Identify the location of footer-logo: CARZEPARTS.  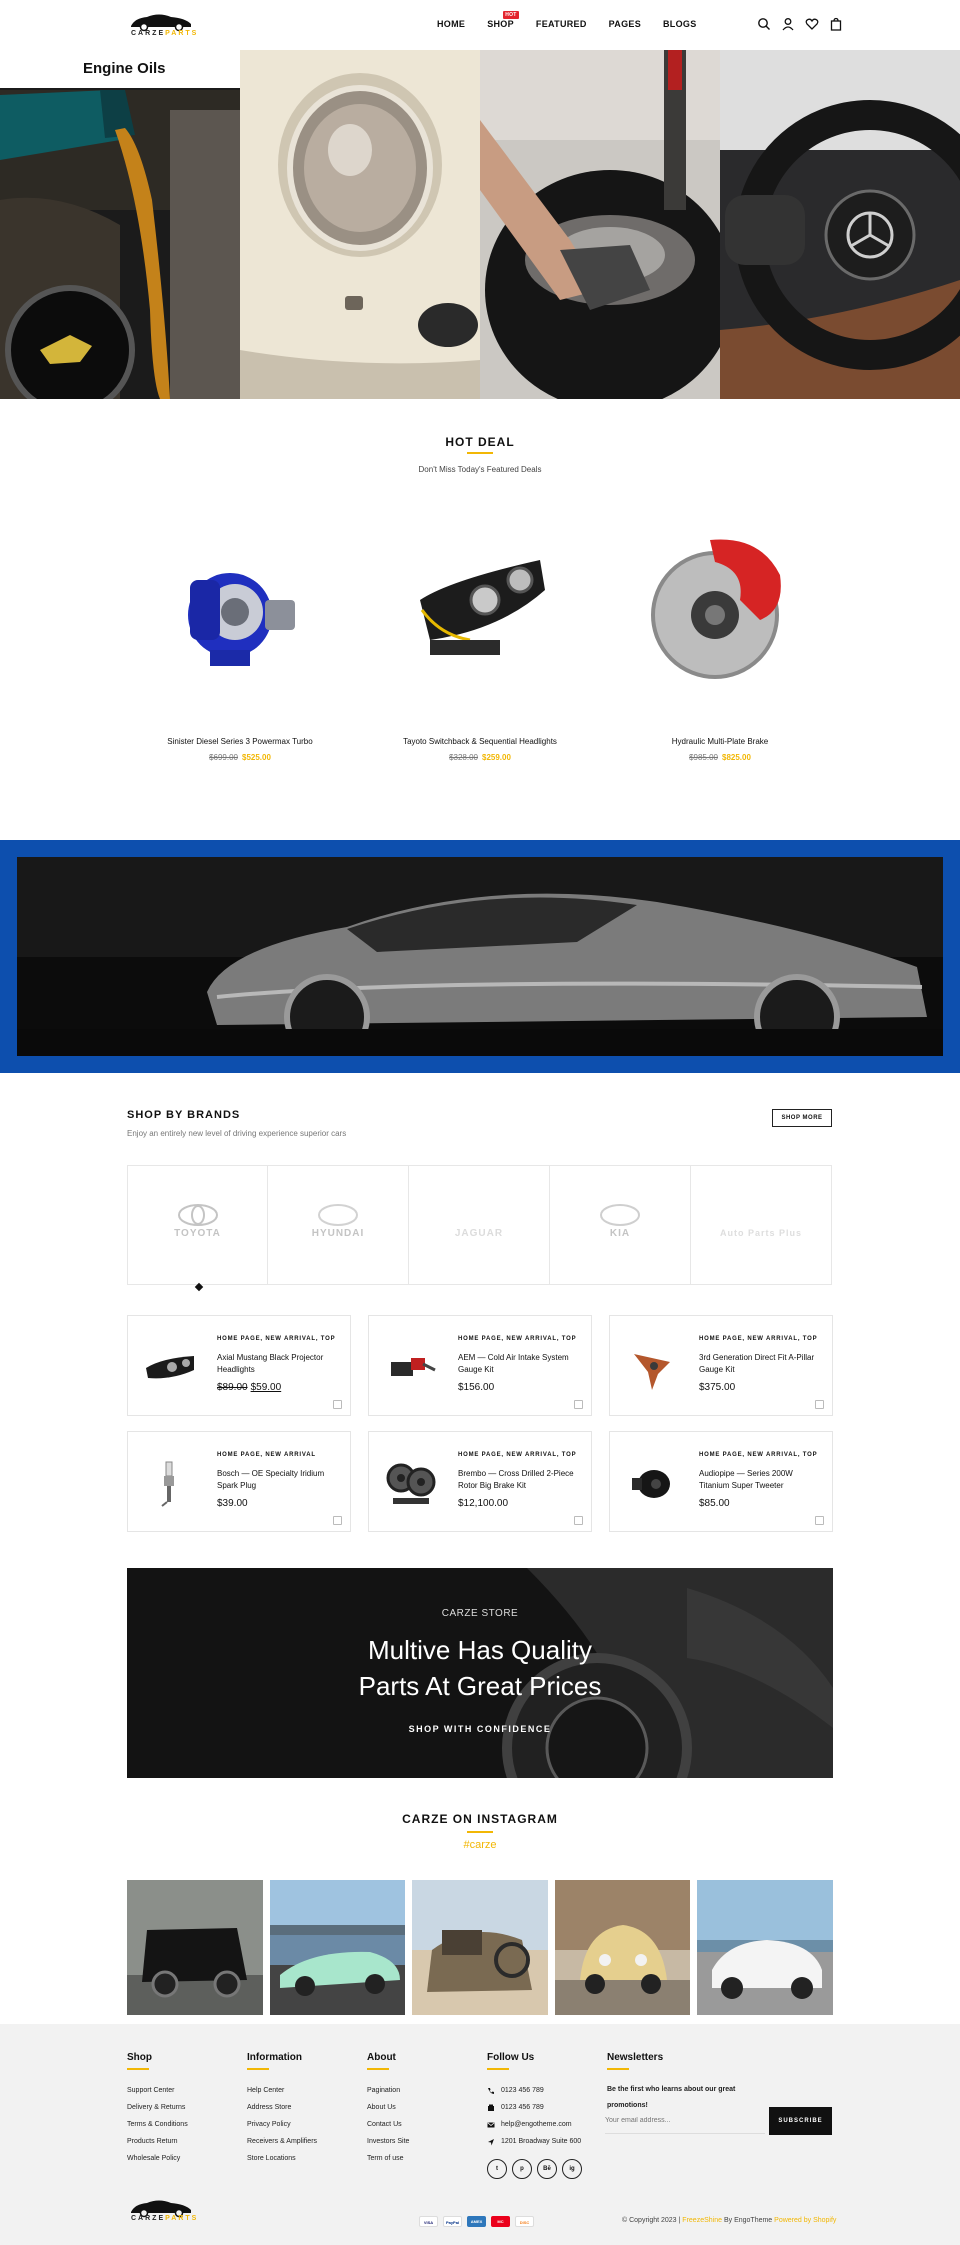
(162, 2217).